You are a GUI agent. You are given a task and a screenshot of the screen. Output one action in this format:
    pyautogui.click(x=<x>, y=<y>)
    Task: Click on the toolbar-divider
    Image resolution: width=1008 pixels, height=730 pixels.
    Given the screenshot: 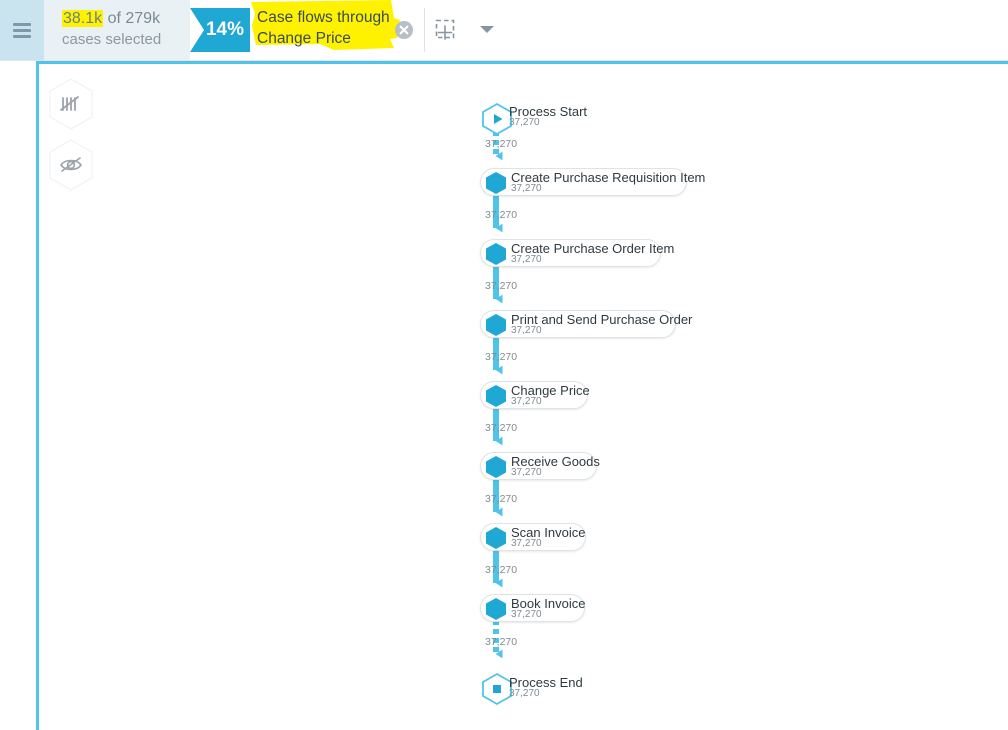 What is the action you would take?
    pyautogui.click(x=424, y=30)
    